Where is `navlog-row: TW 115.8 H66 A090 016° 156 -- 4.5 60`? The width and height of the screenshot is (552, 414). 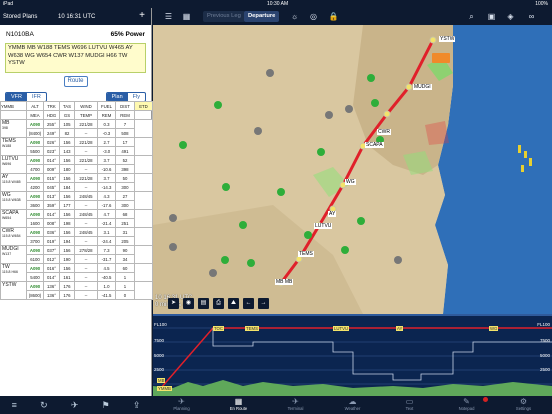 navlog-row: TW 115.8 H66 A090 016° 156 -- 4.5 60 is located at coordinates (76, 272).